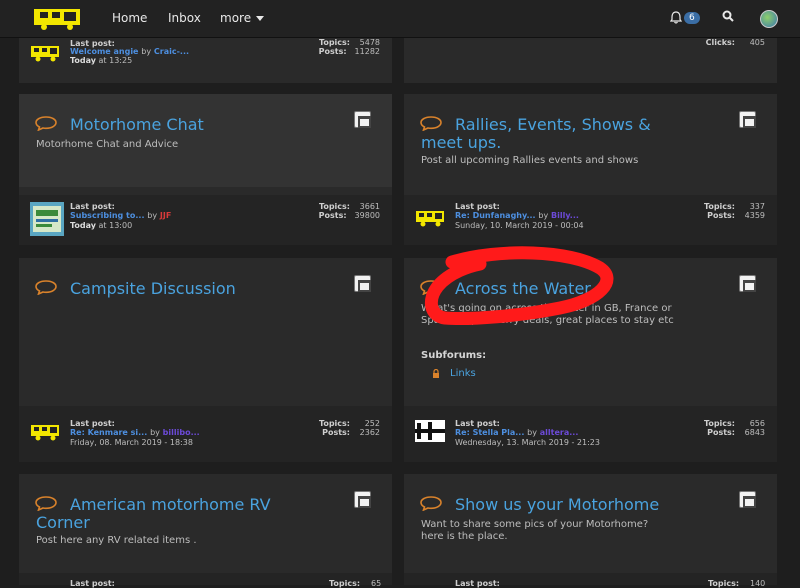 The image size is (800, 588). I want to click on bell-icon, so click(676, 17).